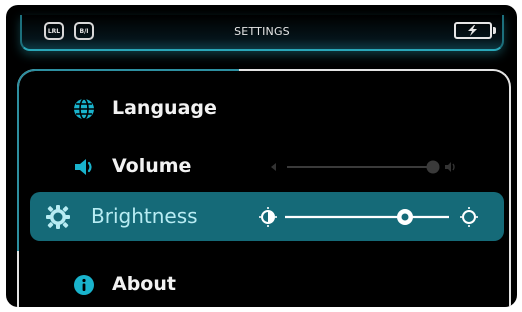  I want to click on page-title: SETTINGS, so click(262, 31).